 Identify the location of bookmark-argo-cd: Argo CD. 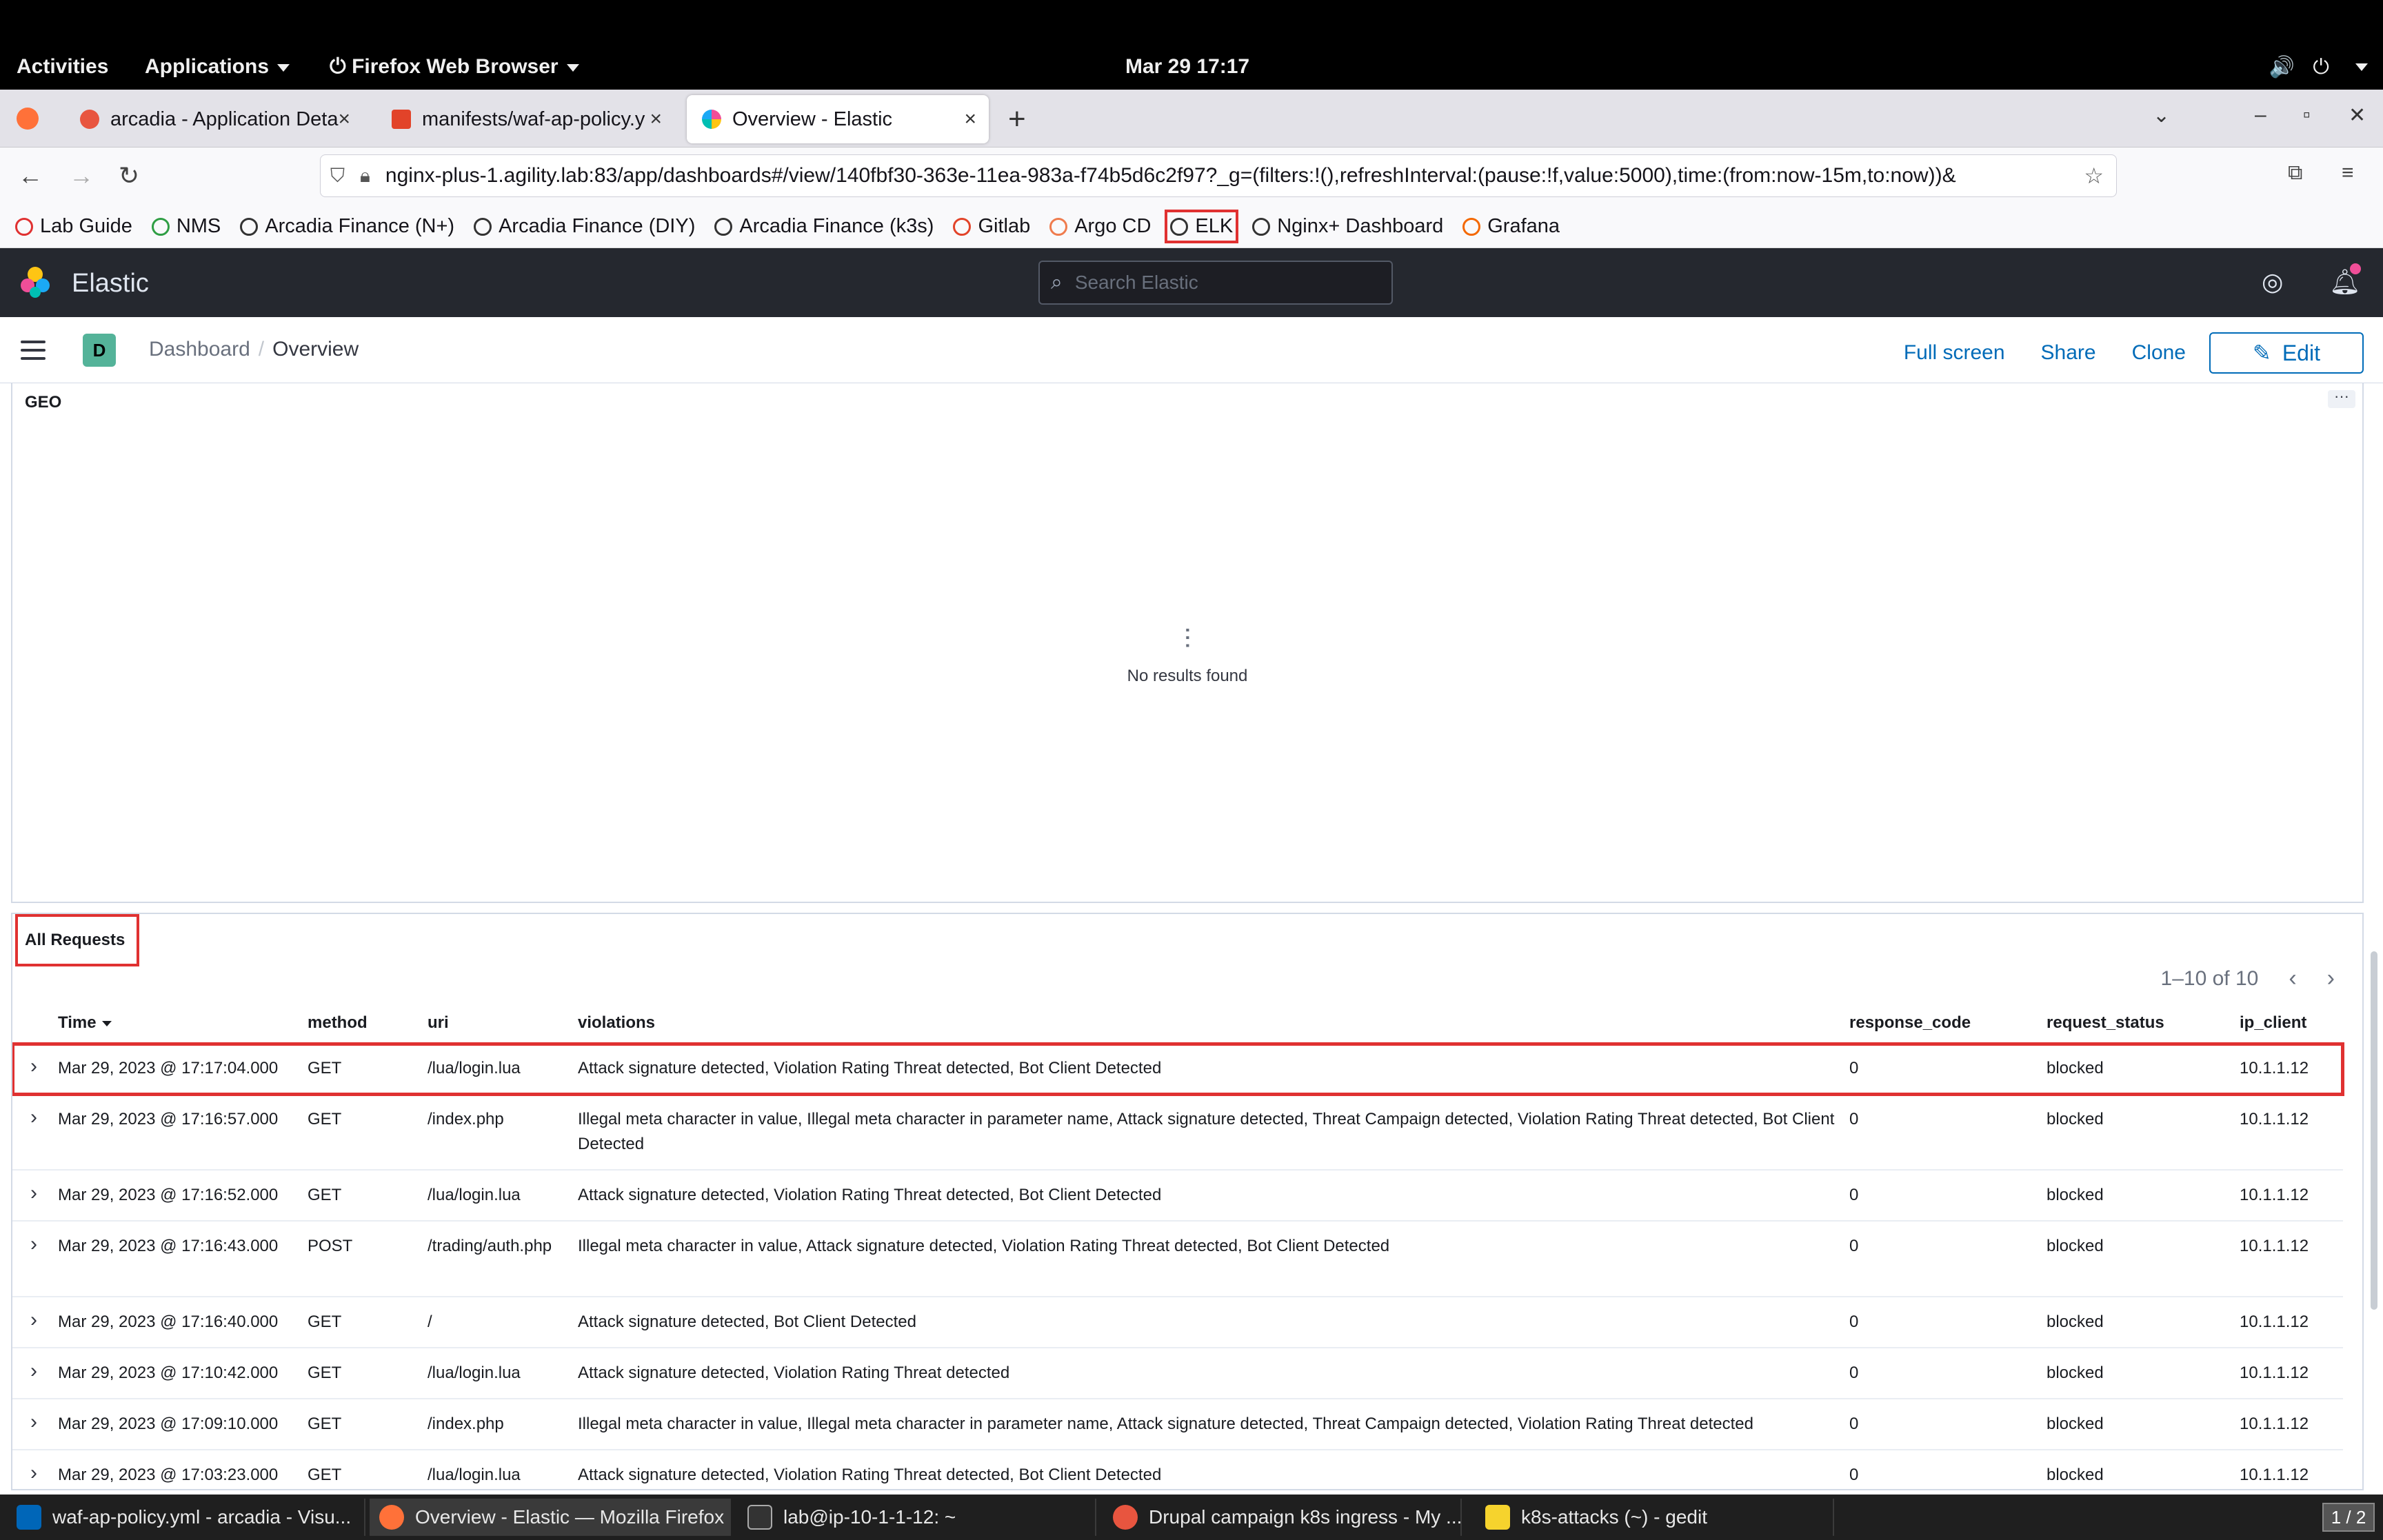
(1100, 227).